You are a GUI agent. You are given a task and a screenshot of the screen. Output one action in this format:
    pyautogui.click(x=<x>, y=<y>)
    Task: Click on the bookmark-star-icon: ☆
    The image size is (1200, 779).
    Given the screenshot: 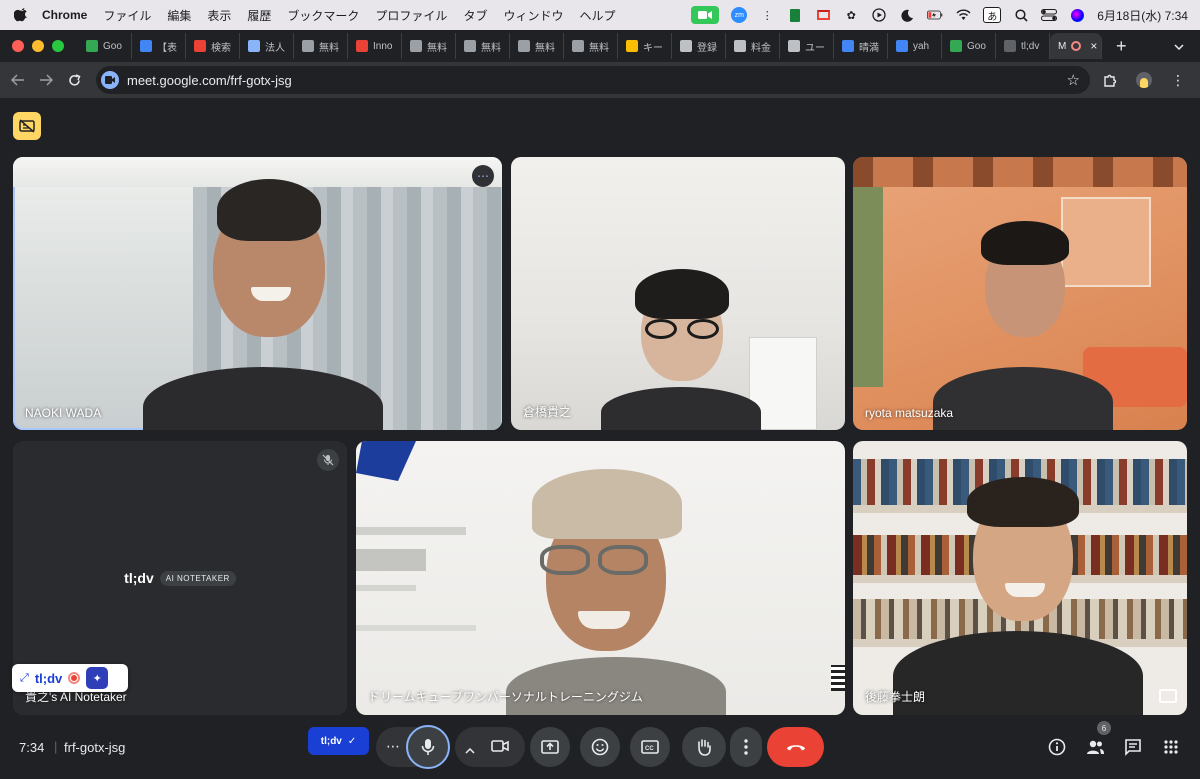 What is the action you would take?
    pyautogui.click(x=1073, y=80)
    